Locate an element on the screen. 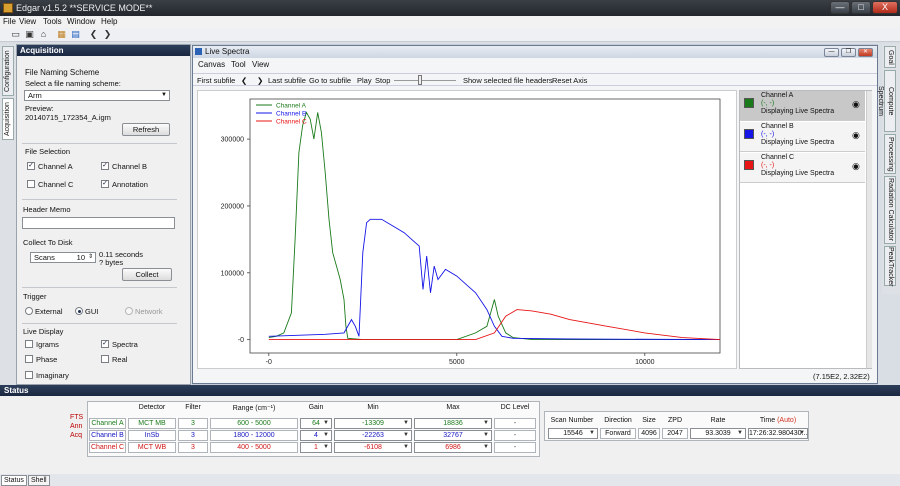 The height and width of the screenshot is (486, 900). tab-compute-spectrum: Compute Spectrum is located at coordinates (886, 101).